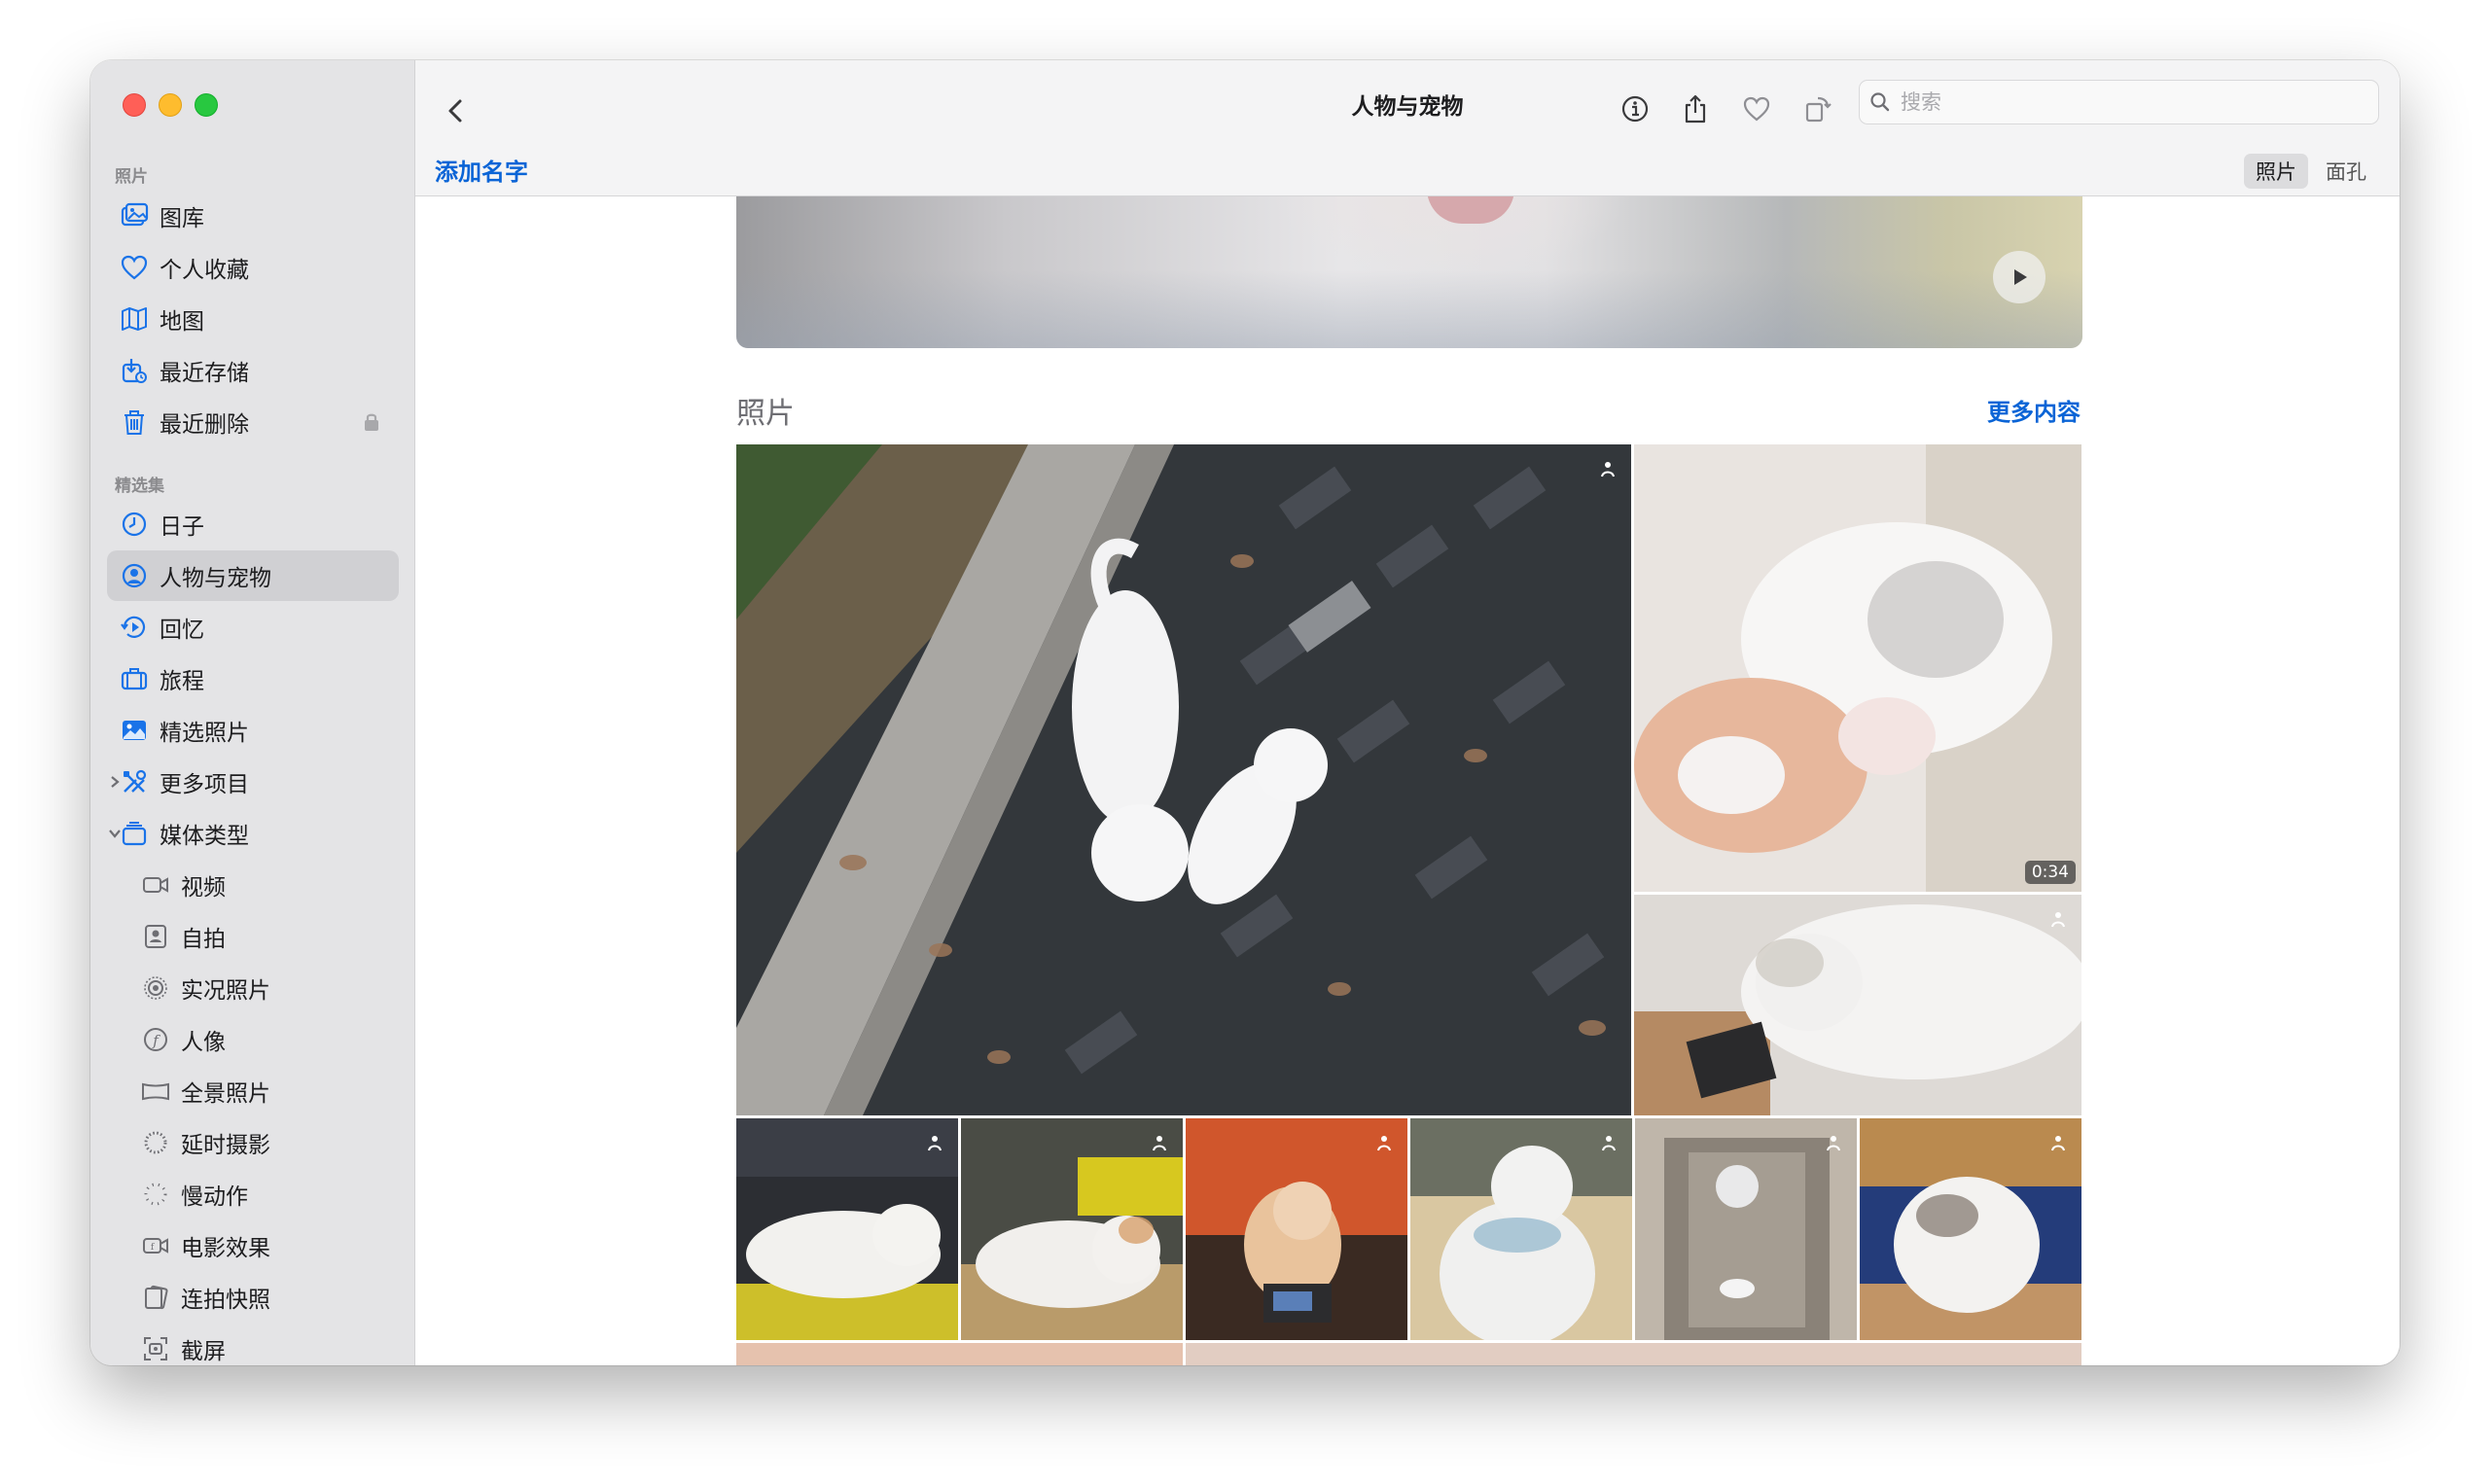 The width and height of the screenshot is (2490, 1484). I want to click on sidebar-item-memories: 回忆, so click(253, 628).